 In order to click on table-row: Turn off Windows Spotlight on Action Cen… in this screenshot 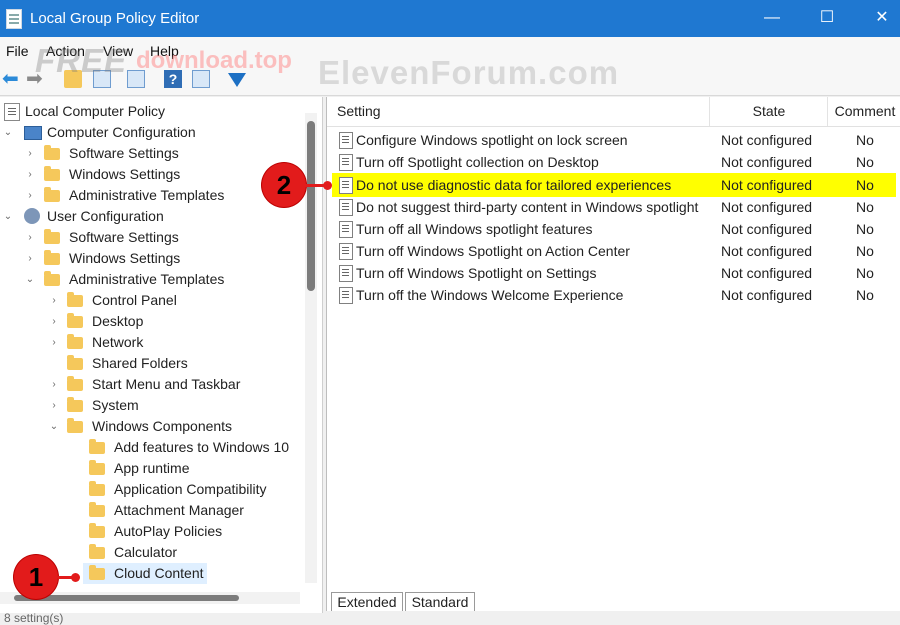, I will do `click(613, 251)`.